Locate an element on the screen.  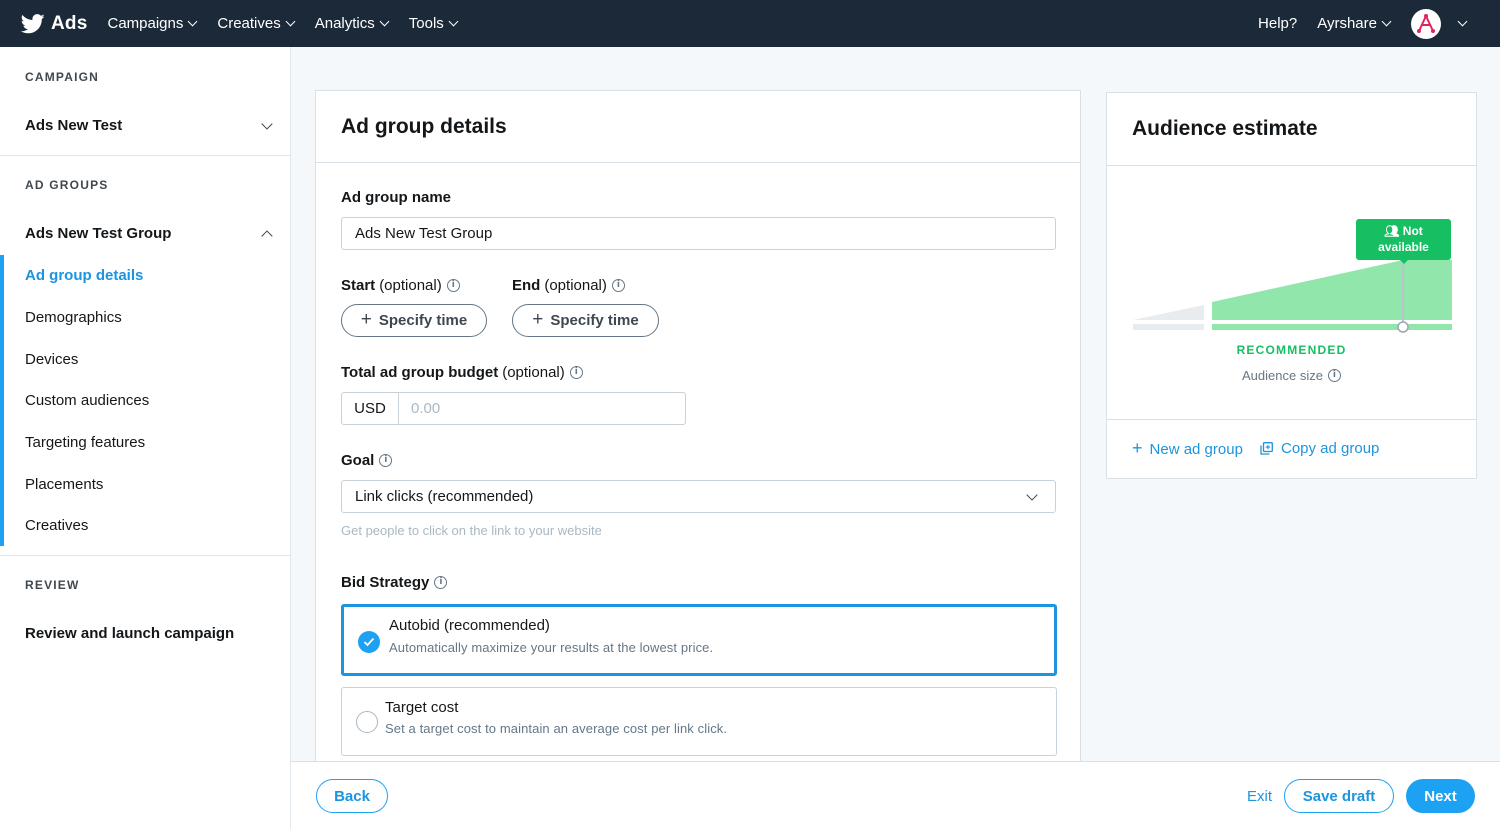
budget-input-group: USD 0.00 is located at coordinates (513, 408).